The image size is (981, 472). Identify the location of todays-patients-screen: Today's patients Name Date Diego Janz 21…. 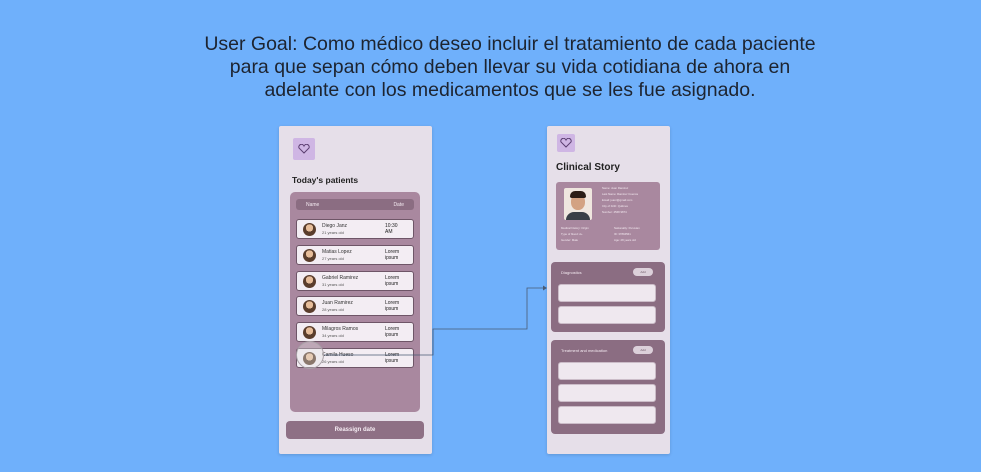
(355, 290).